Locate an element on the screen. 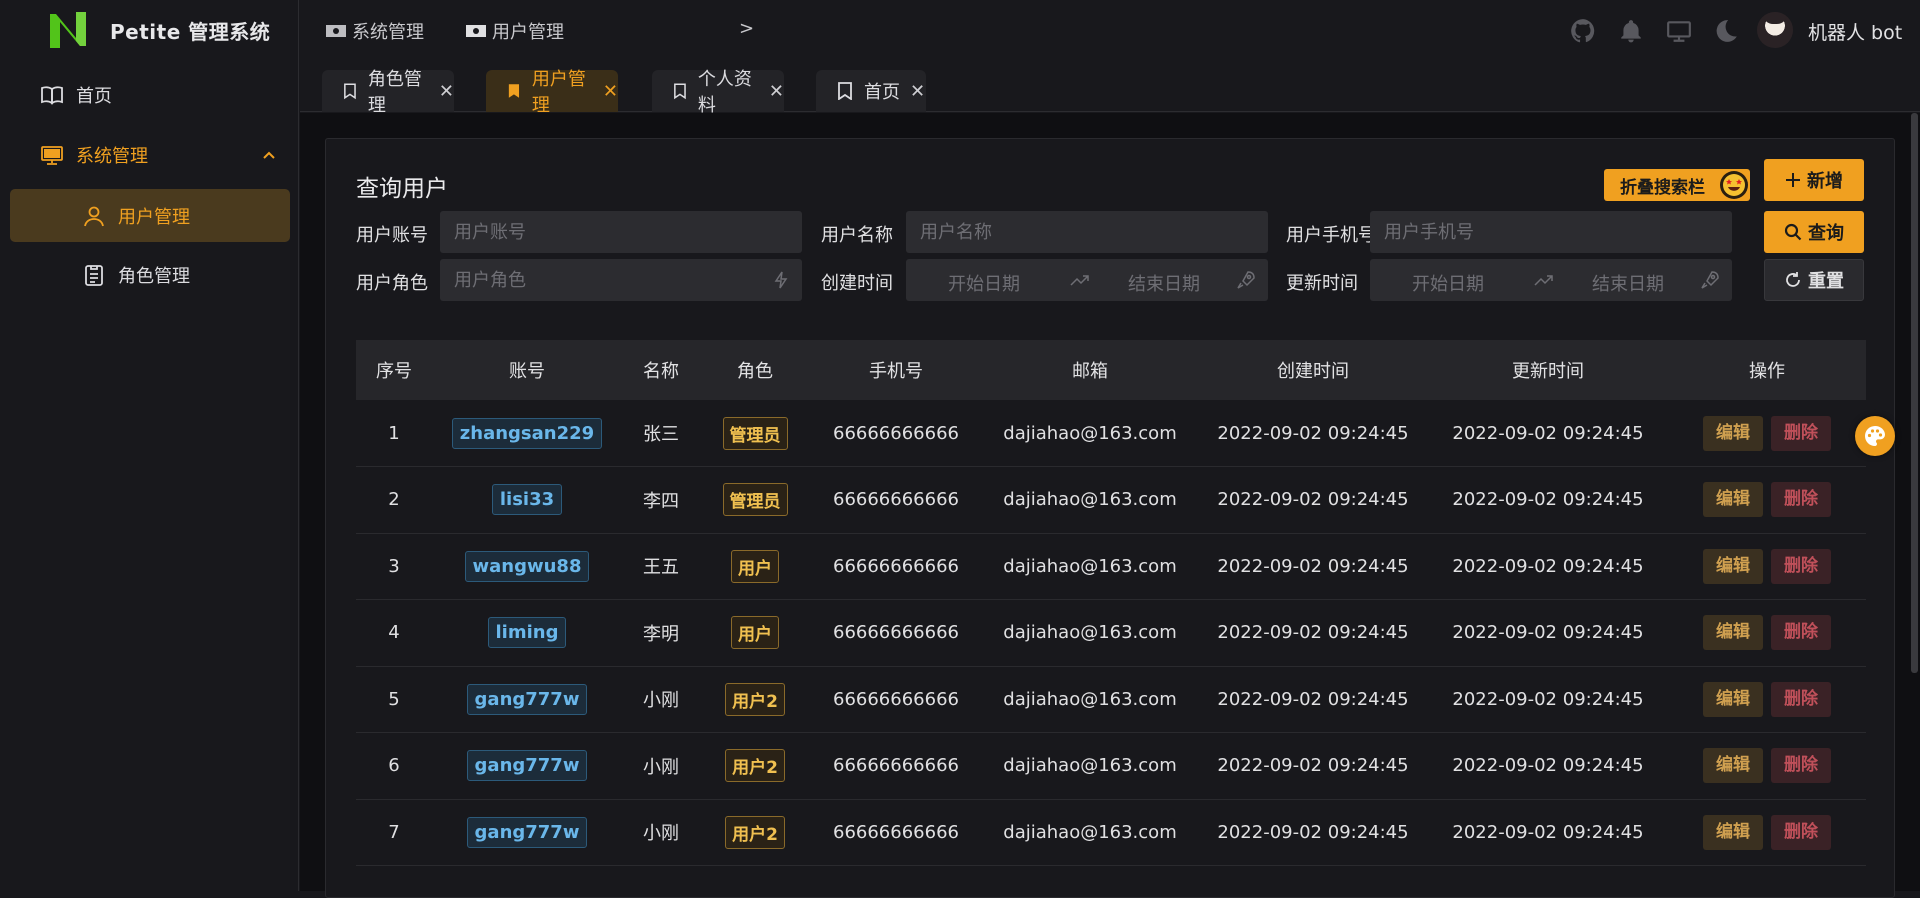 This screenshot has height=898, width=1920. tab-home: 首页 ✕ is located at coordinates (871, 91).